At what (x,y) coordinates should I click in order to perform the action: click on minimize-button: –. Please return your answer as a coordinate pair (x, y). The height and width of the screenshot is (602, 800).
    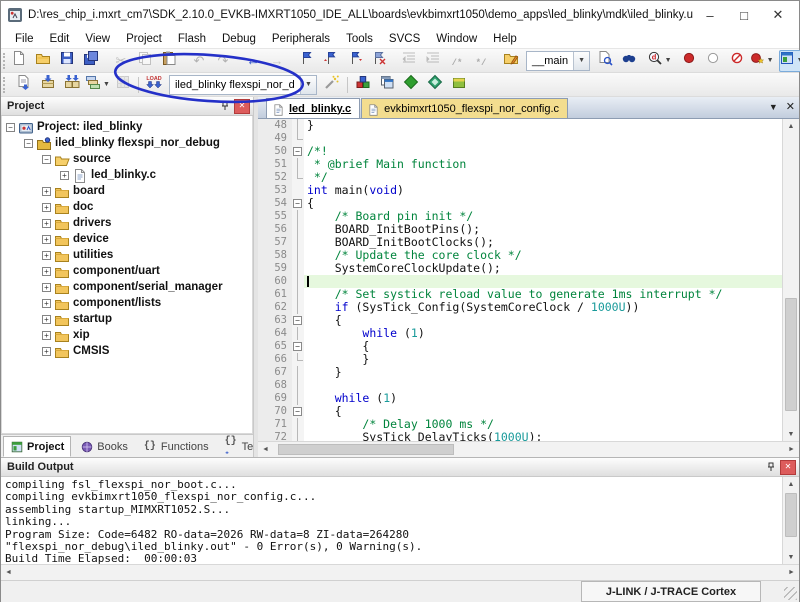
    Looking at the image, I should click on (710, 15).